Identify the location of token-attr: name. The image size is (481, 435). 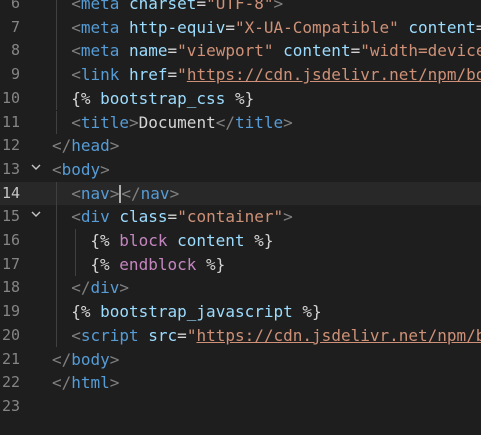
(148, 51).